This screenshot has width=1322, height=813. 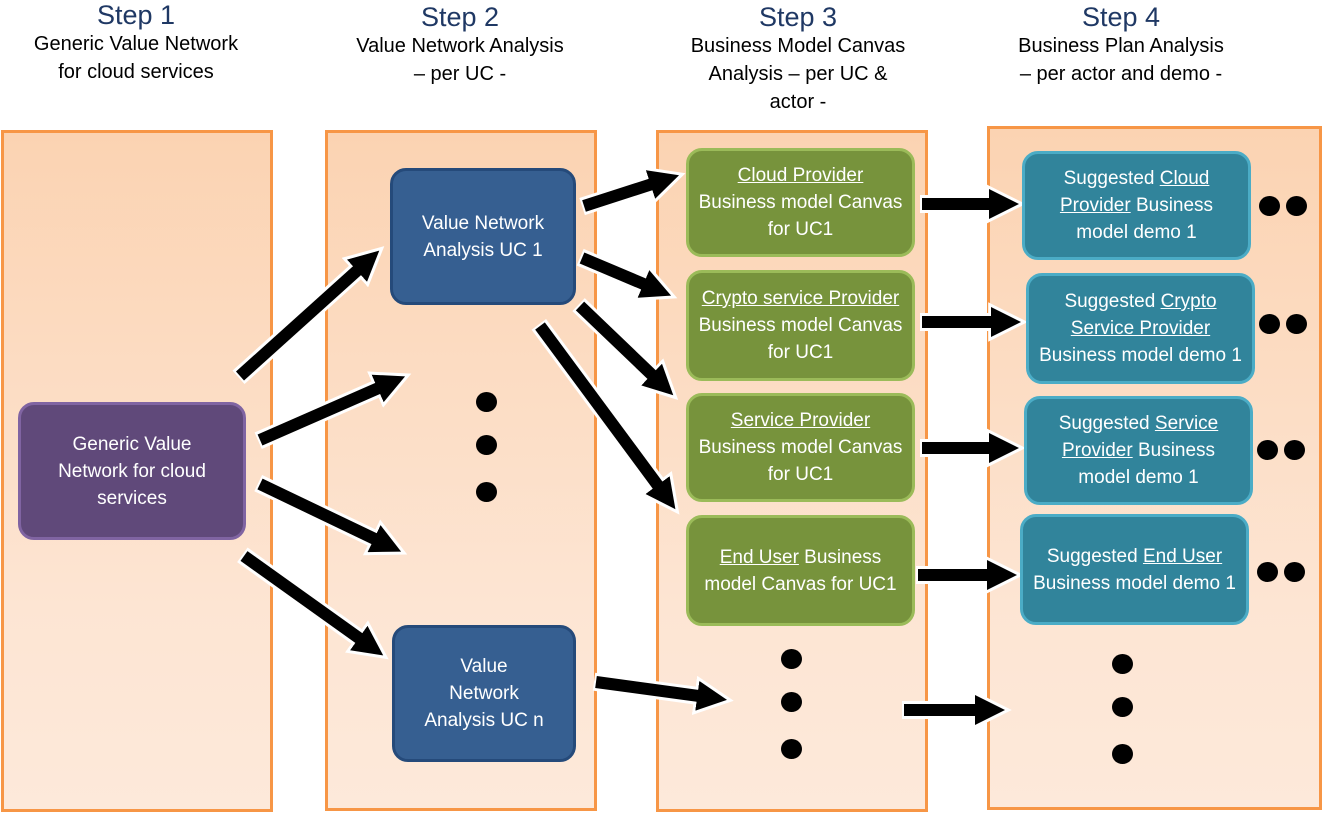 I want to click on generic-value-network-node: Generic Value Network for cloud services, so click(x=132, y=471).